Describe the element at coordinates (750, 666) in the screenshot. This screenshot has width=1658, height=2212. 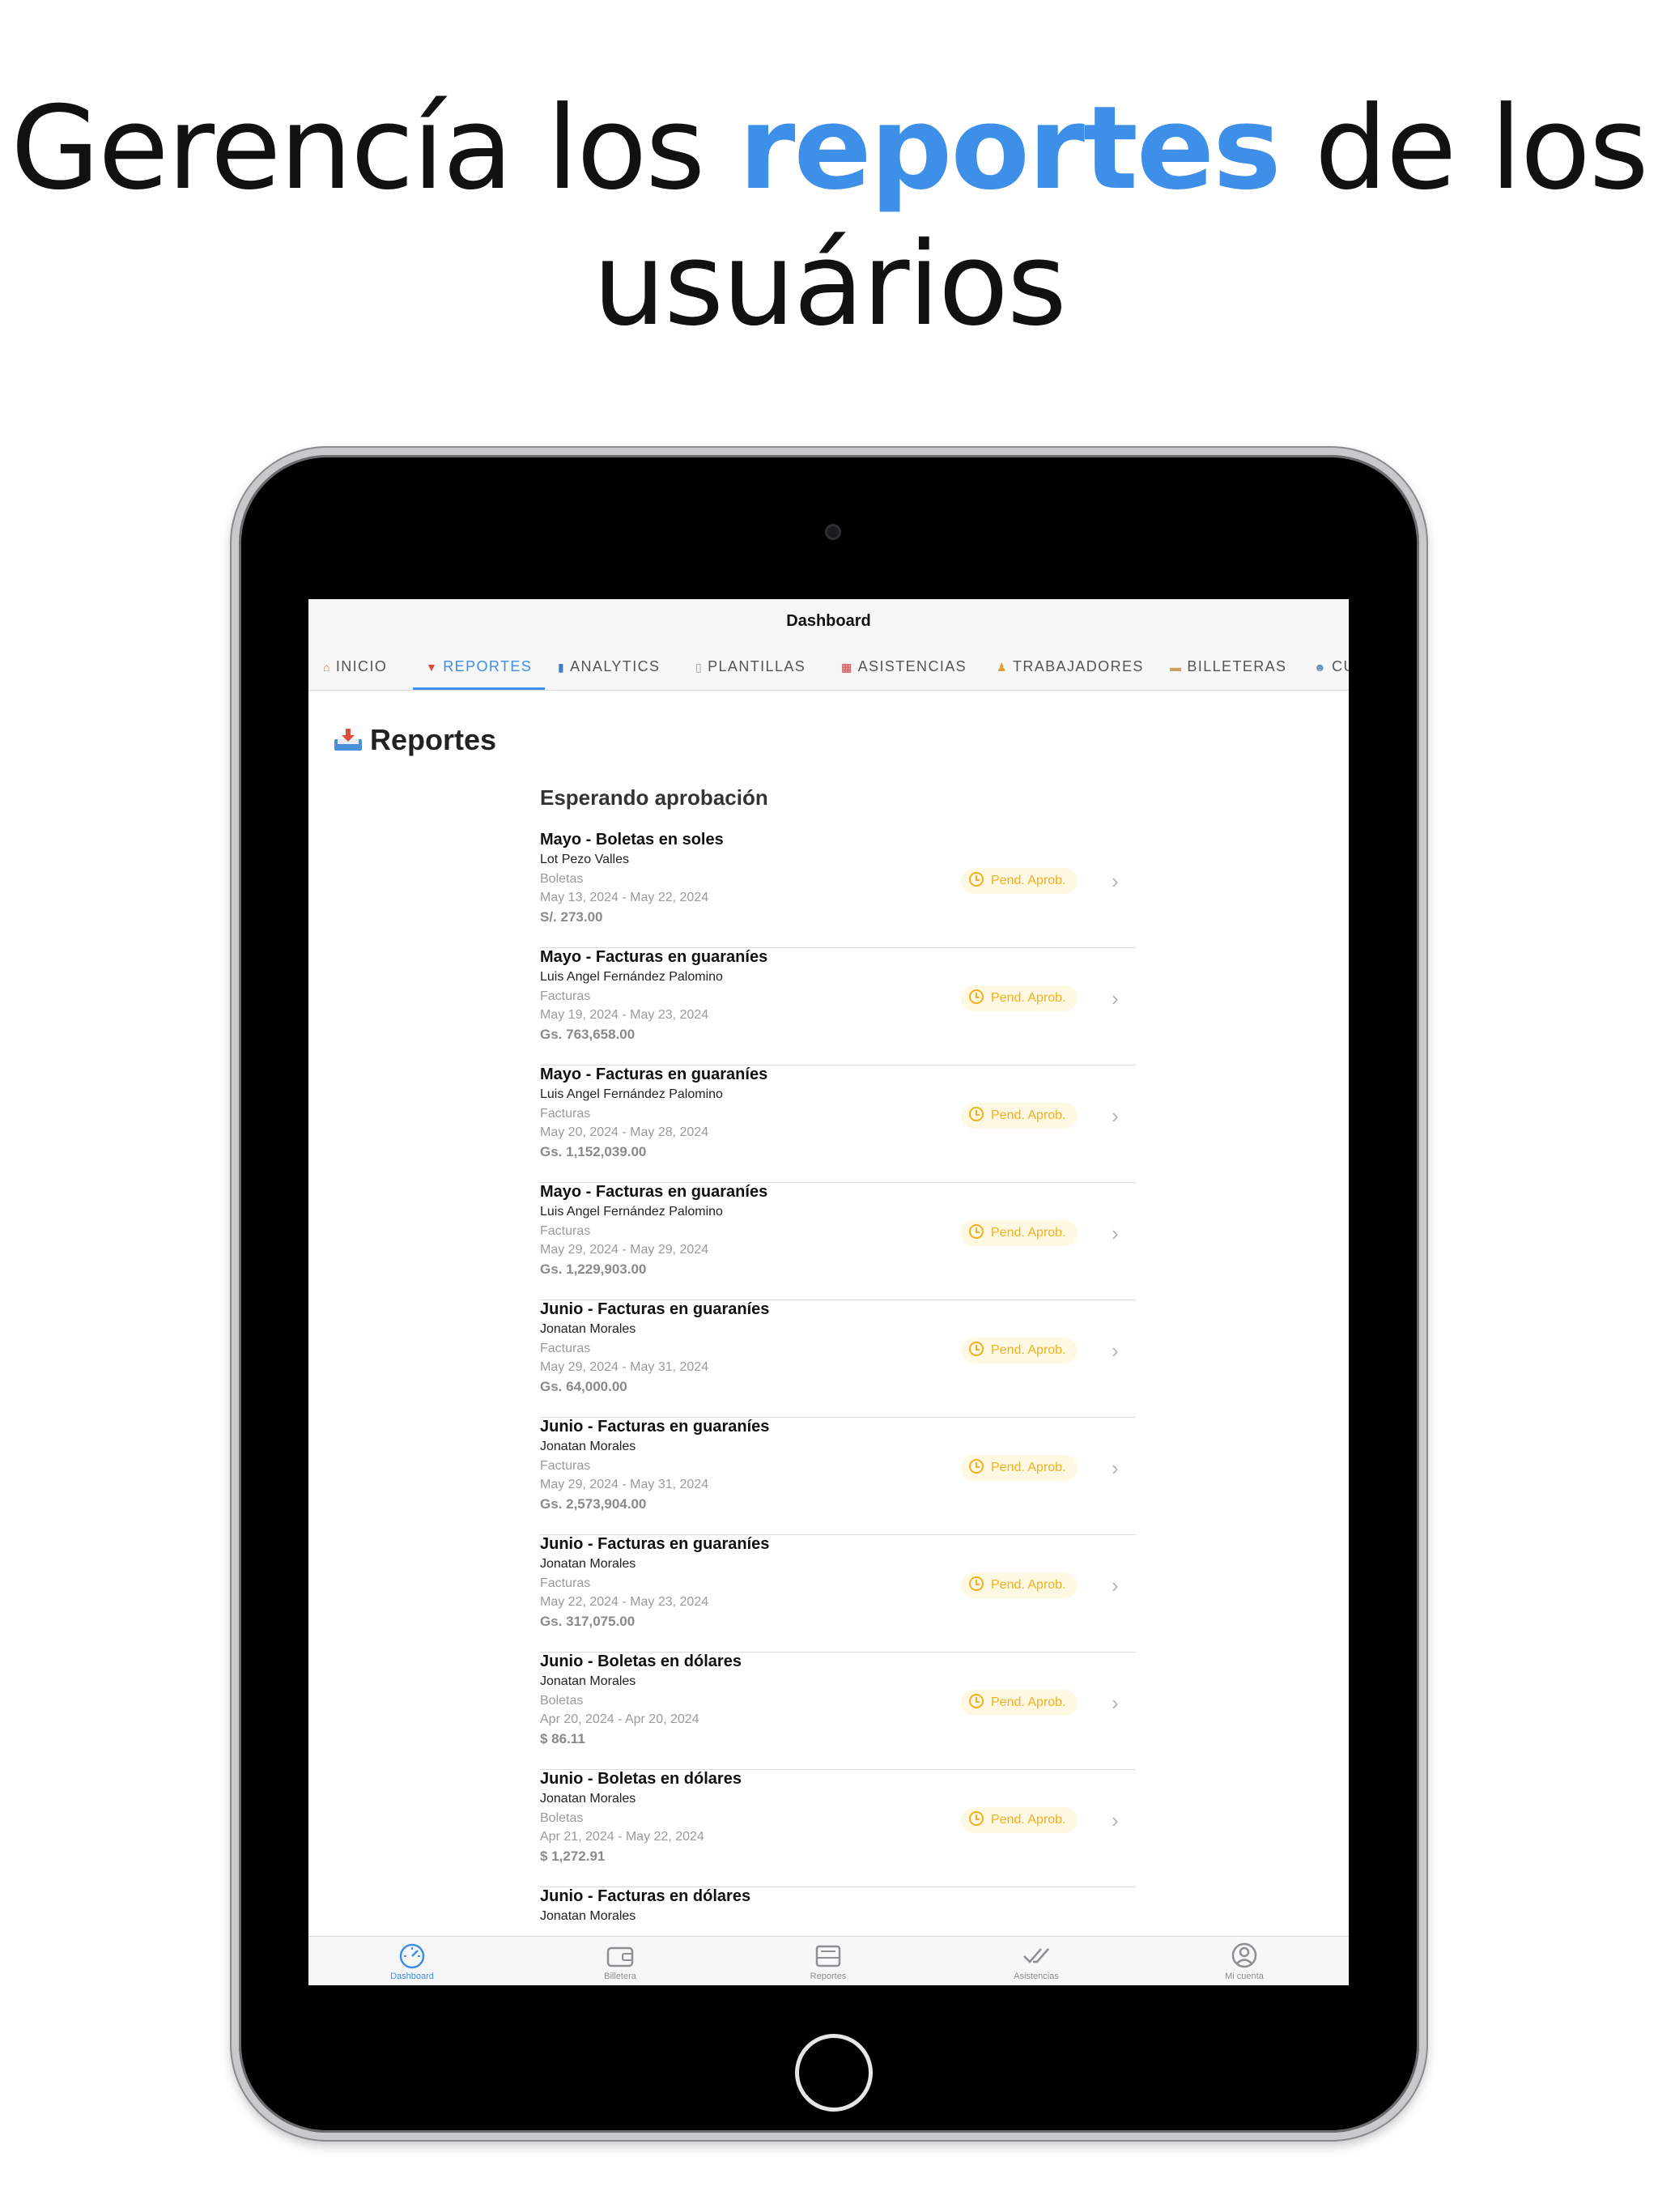
I see `tab-plantillas: ▯ PLANTILLAS` at that location.